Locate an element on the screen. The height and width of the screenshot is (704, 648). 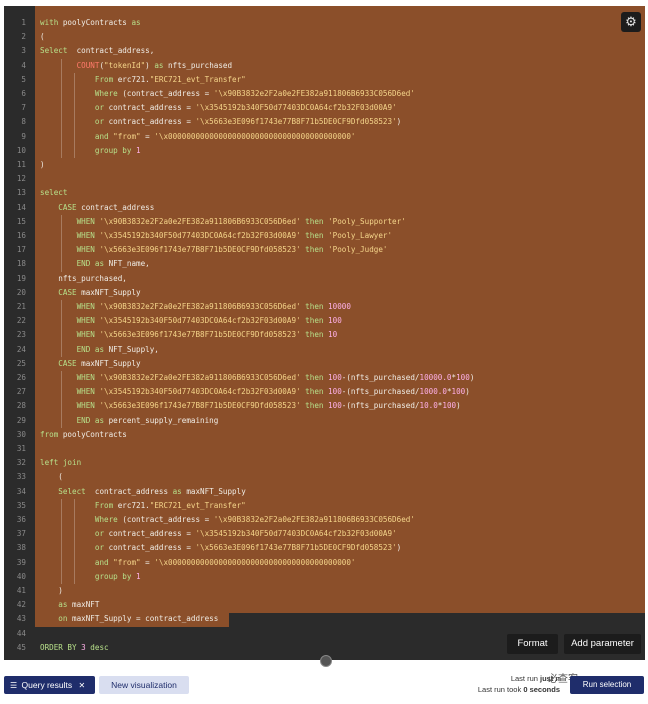
line-number: 19 is located at coordinates (21, 278).